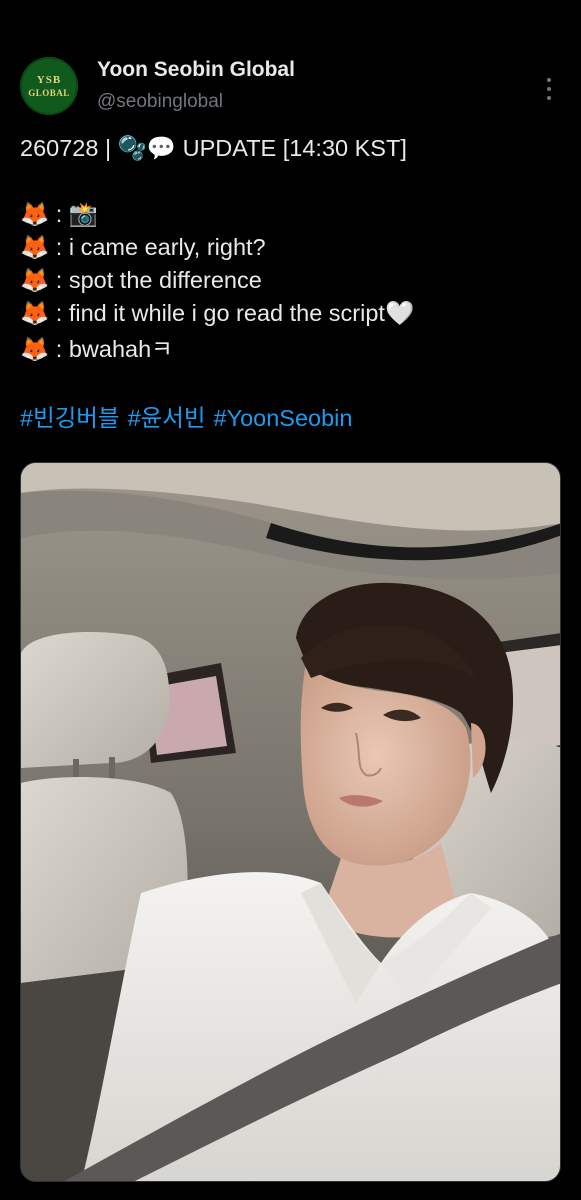  I want to click on bubble-chat-icon: 🫧💬, so click(147, 148).